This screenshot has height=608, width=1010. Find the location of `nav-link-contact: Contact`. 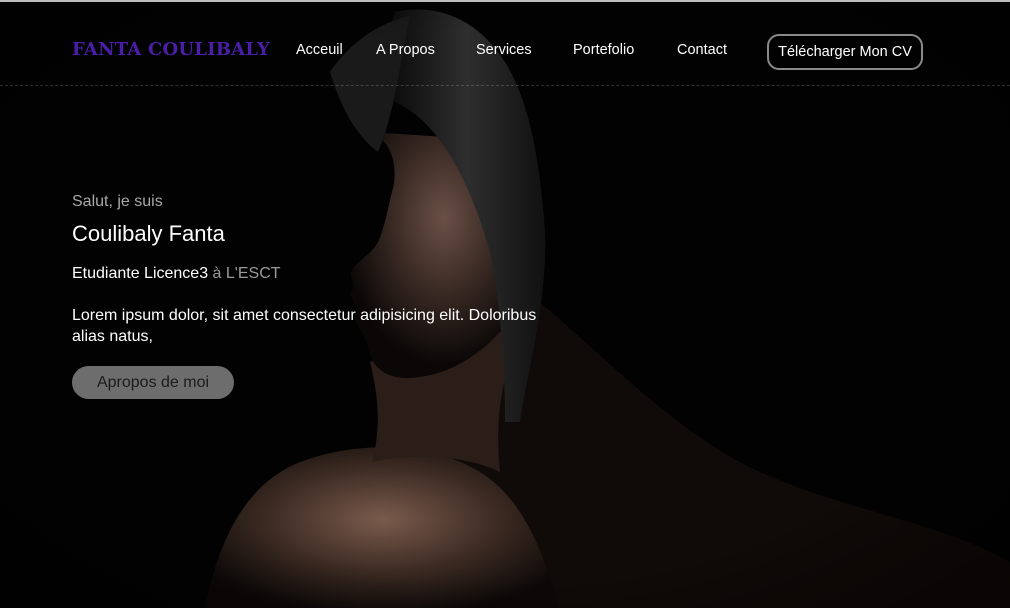

nav-link-contact: Contact is located at coordinates (702, 50).